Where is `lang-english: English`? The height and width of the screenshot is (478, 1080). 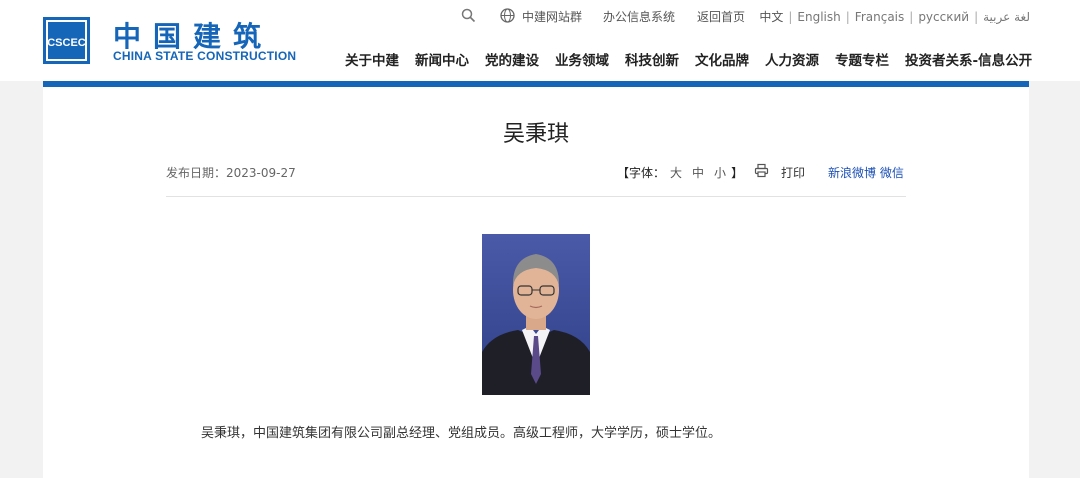
lang-english: English is located at coordinates (818, 17).